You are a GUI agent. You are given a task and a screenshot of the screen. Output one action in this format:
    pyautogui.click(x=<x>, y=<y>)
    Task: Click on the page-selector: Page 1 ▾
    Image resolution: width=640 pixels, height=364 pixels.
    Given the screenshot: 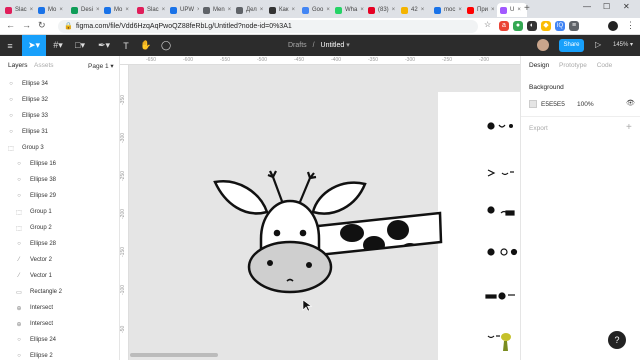 What is the action you would take?
    pyautogui.click(x=101, y=66)
    